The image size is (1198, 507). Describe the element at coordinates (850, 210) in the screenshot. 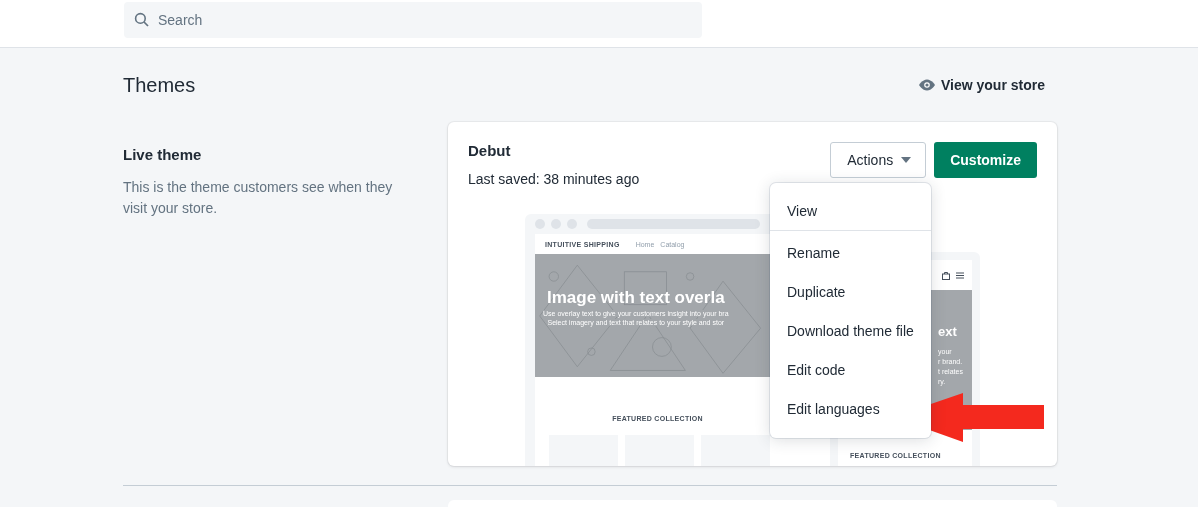

I see `menu-item: View` at that location.